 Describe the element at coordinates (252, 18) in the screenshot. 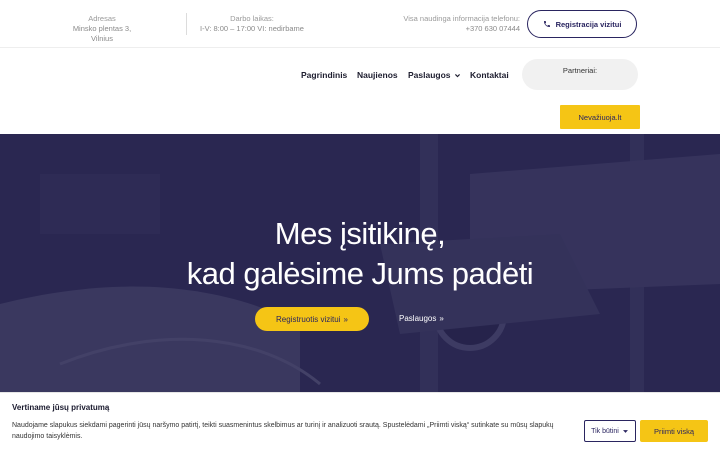

I see `hours-label: Darbo laikas:` at that location.